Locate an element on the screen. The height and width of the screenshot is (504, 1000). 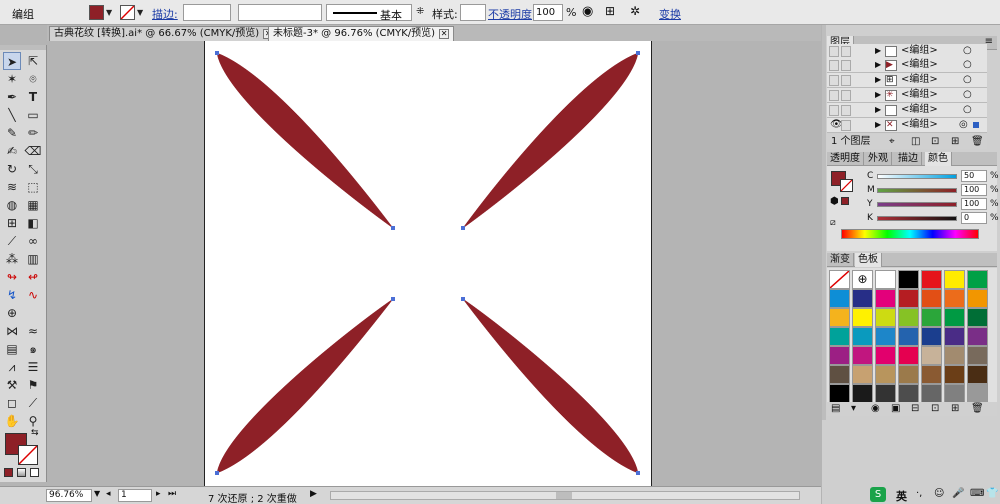
color-swatch: ⊕ is located at coordinates (862, 279).